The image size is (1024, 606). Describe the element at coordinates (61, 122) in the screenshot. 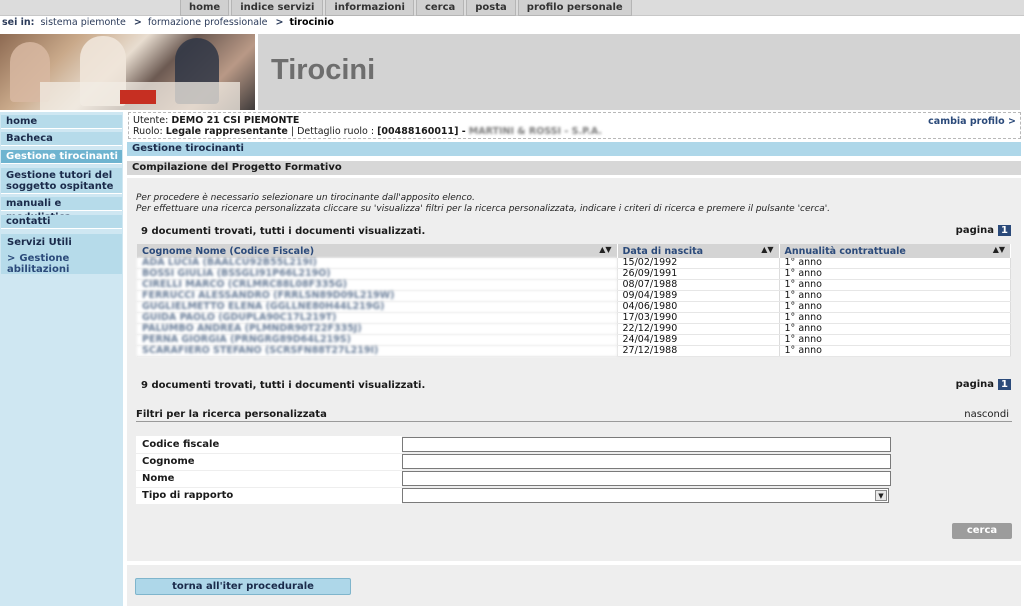

I see `sidebar-item-home: home` at that location.